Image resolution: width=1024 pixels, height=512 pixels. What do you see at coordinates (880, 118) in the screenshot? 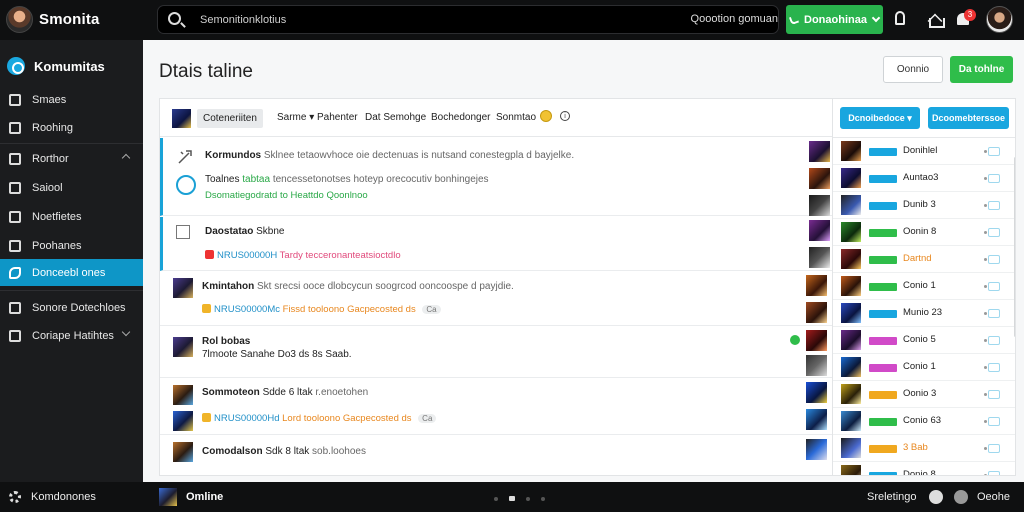
I see `filter-dropdown-button: Dcnoibedoce ▾` at bounding box center [880, 118].